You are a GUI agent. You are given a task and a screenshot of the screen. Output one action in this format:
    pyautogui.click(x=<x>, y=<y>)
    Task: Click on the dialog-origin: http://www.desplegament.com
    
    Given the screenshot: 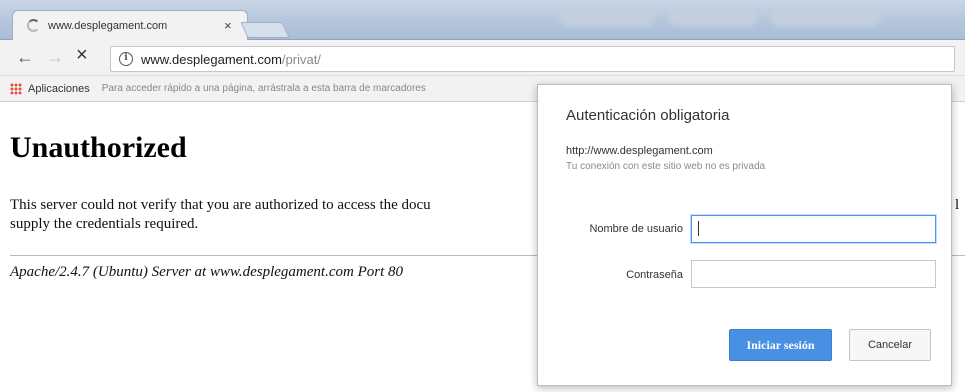 What is the action you would take?
    pyautogui.click(x=639, y=151)
    